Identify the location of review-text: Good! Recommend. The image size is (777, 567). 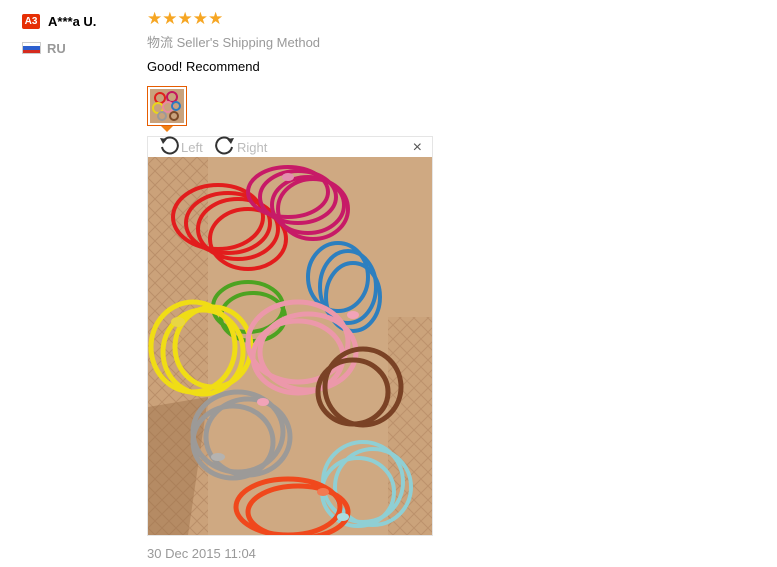
(203, 66).